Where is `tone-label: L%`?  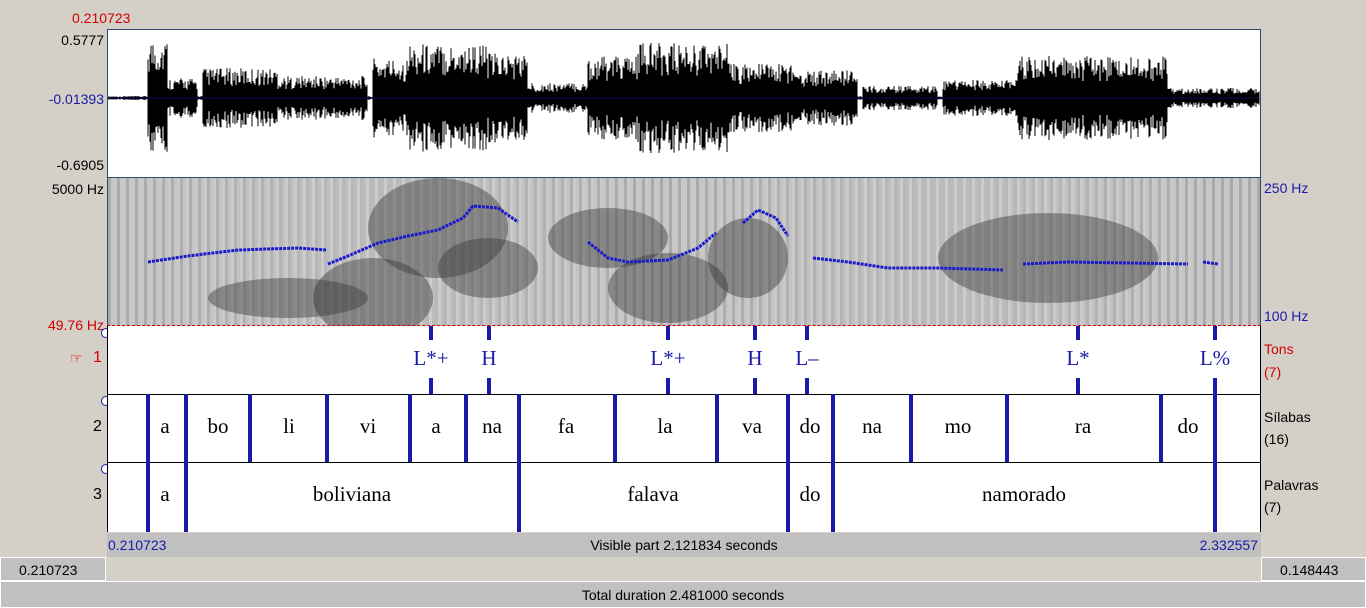
tone-label: L% is located at coordinates (1215, 358).